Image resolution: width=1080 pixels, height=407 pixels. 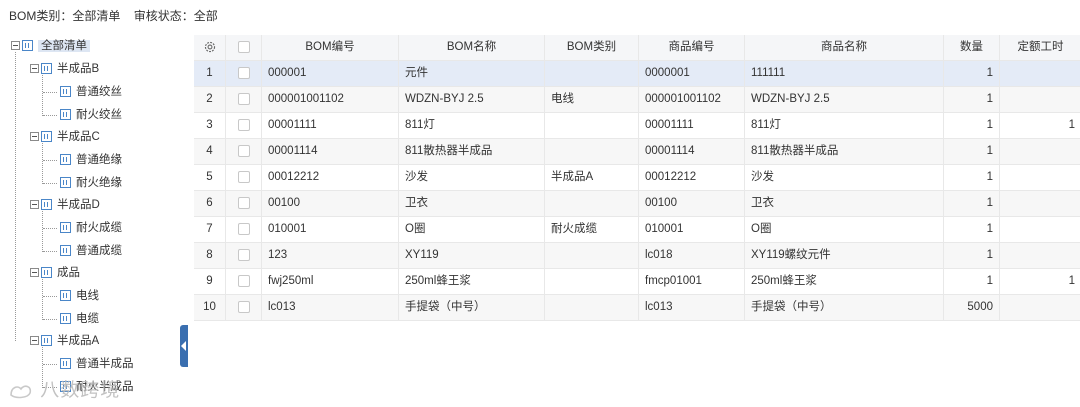 What do you see at coordinates (592, 47) in the screenshot?
I see `column-header: BOM类别` at bounding box center [592, 47].